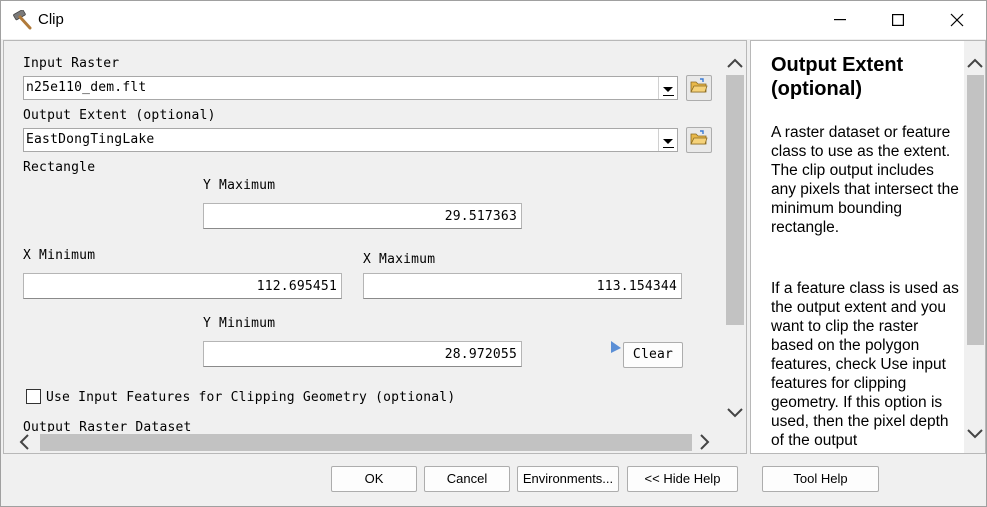 Image resolution: width=987 pixels, height=507 pixels. What do you see at coordinates (493, 20) in the screenshot?
I see `title-bar: Clip` at bounding box center [493, 20].